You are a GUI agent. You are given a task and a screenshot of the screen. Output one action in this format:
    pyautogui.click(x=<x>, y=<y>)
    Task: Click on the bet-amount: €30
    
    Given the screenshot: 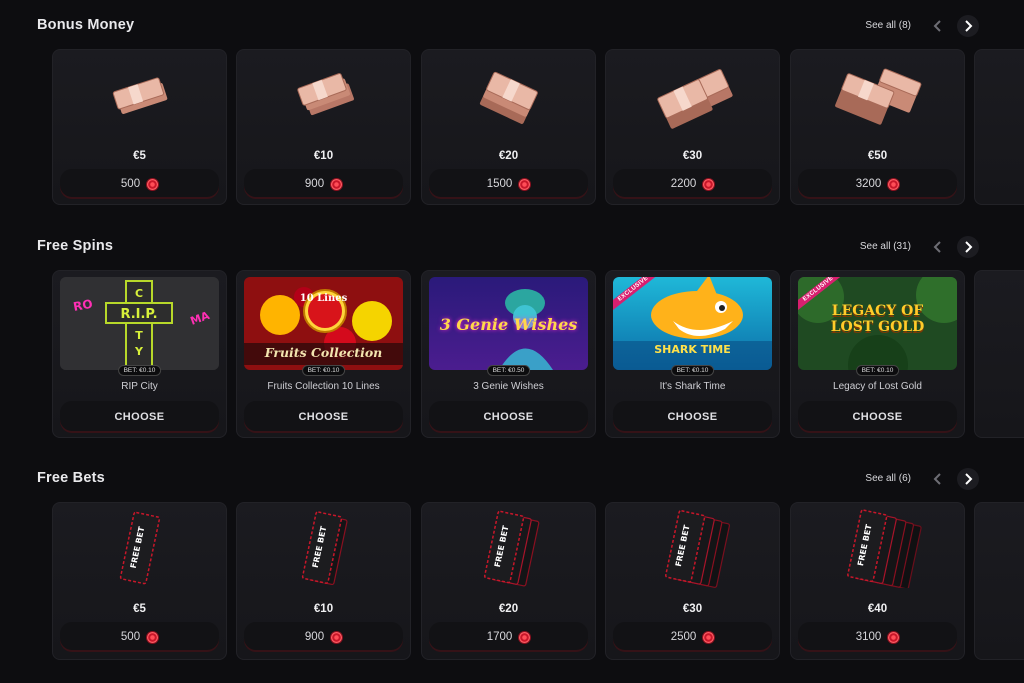 What is the action you would take?
    pyautogui.click(x=692, y=609)
    